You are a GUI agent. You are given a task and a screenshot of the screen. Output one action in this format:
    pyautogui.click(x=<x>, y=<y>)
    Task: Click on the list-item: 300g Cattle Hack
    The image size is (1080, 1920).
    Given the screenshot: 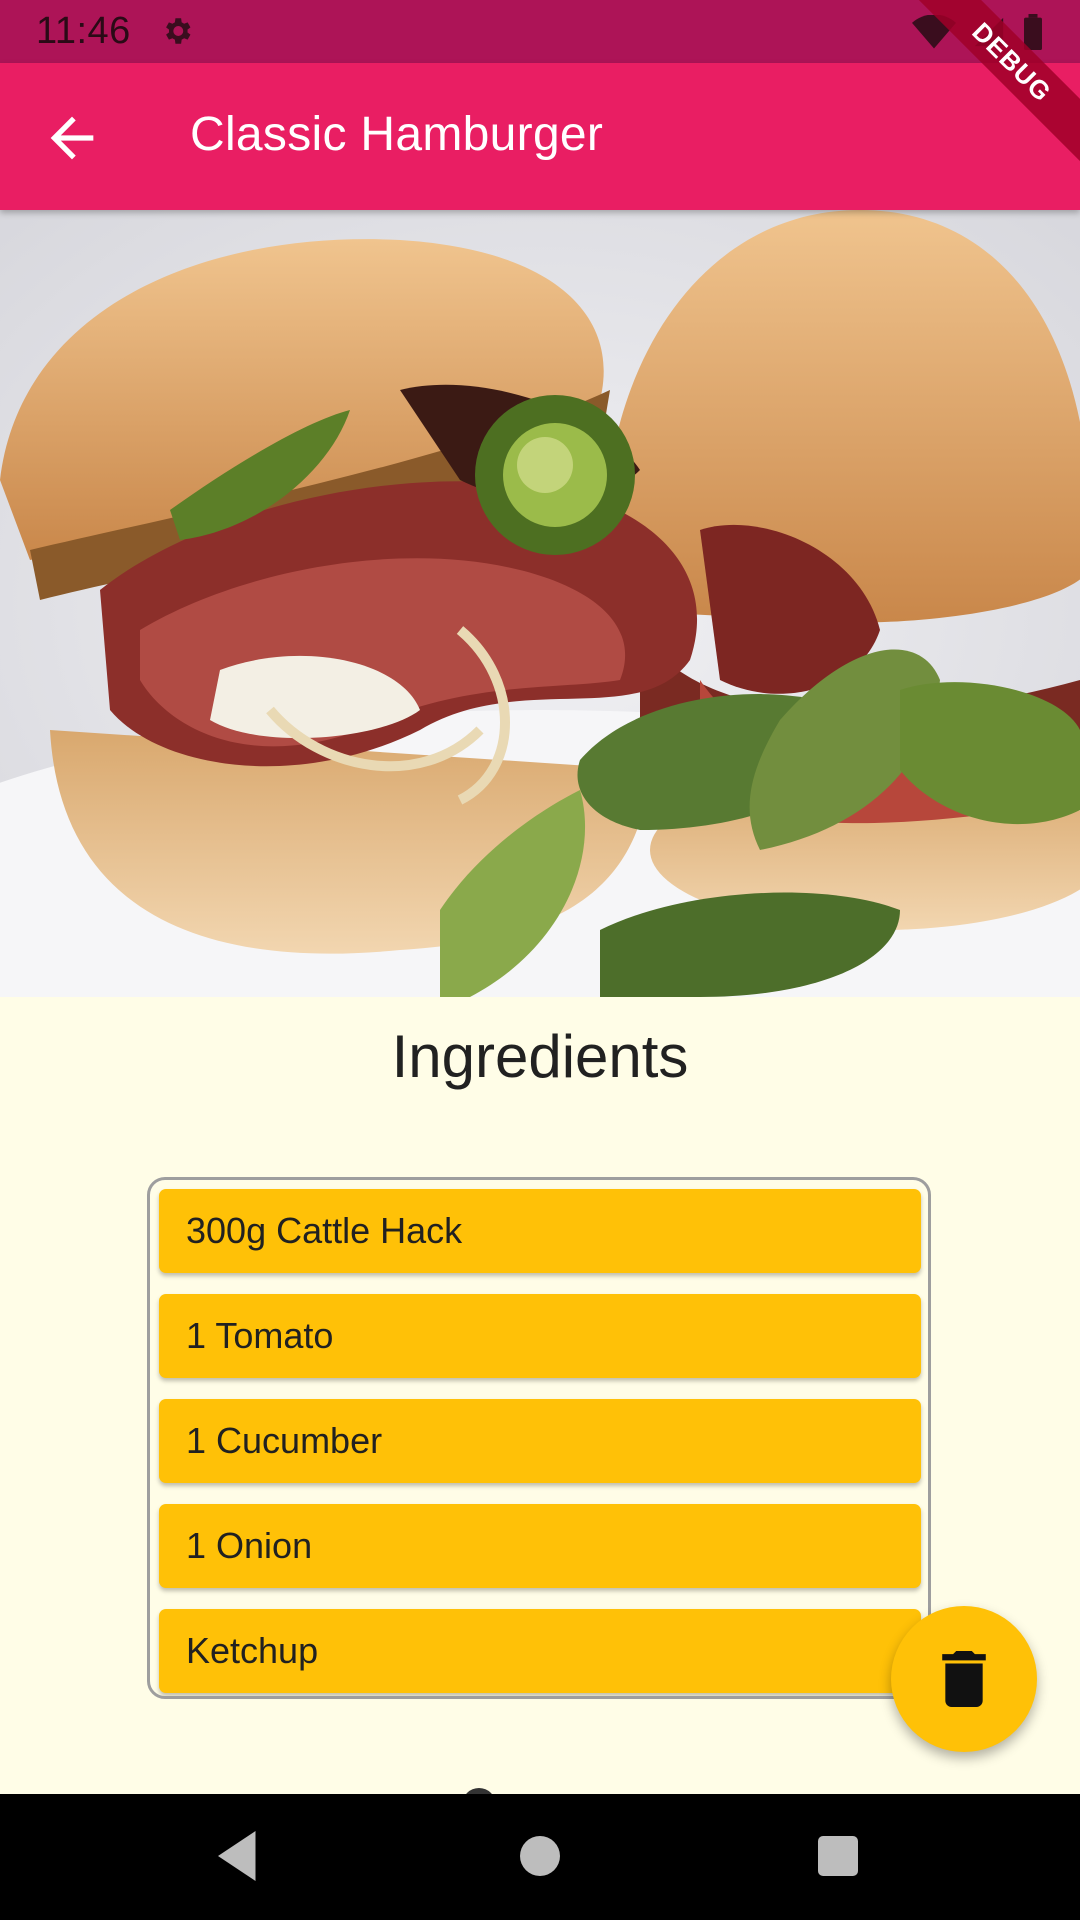 What is the action you would take?
    pyautogui.click(x=540, y=1231)
    